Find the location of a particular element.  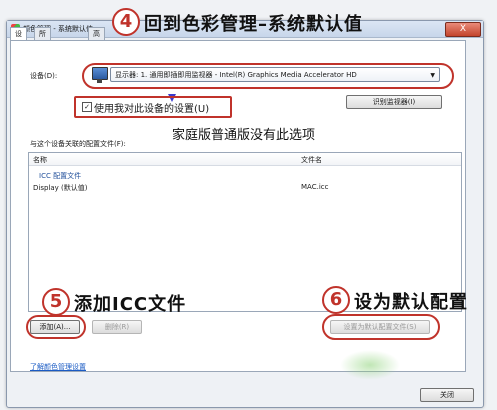

profile-name: Display (默认值) is located at coordinates (60, 188).